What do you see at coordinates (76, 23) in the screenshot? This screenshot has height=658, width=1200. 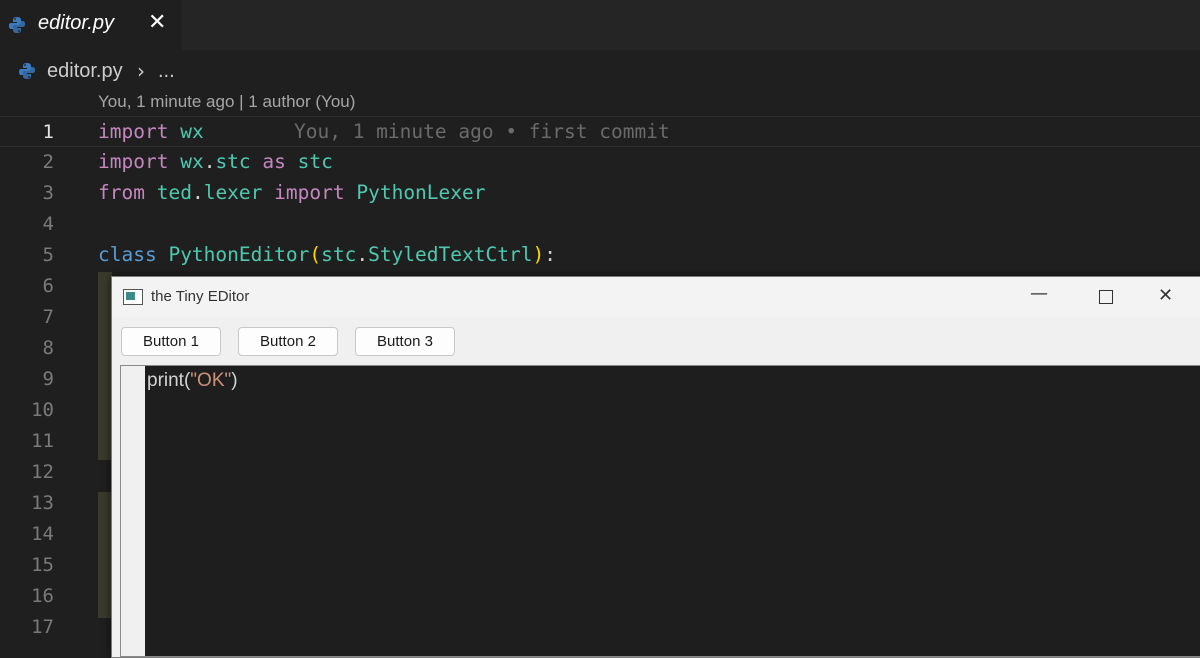 I see `tab-title: editor.py` at bounding box center [76, 23].